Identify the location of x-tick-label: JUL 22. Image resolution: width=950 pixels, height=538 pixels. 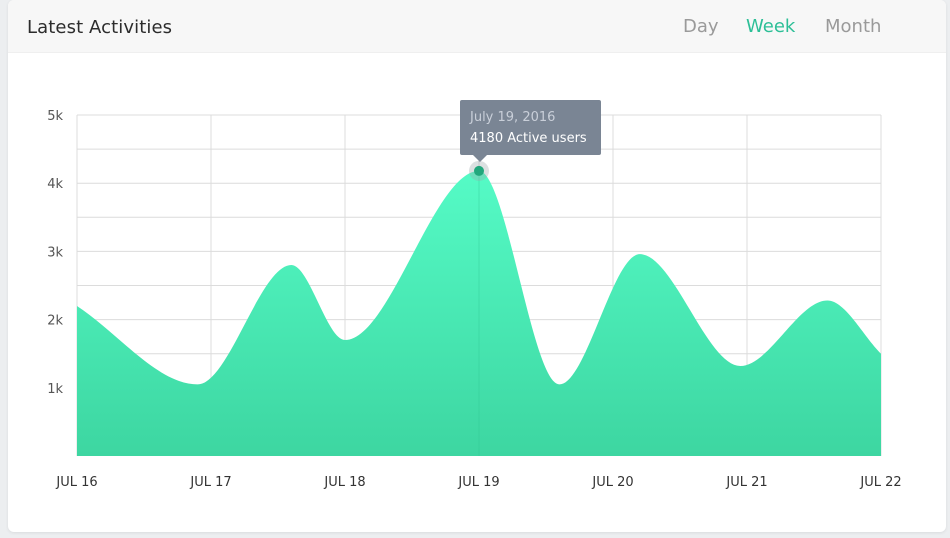
(880, 482).